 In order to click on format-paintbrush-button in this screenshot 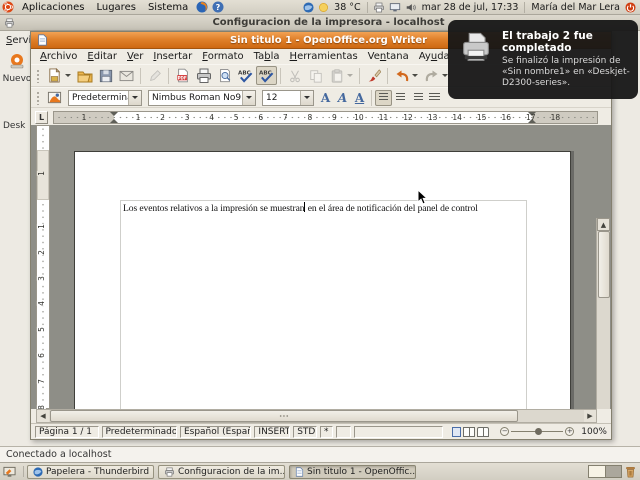, I will do `click(373, 75)`.